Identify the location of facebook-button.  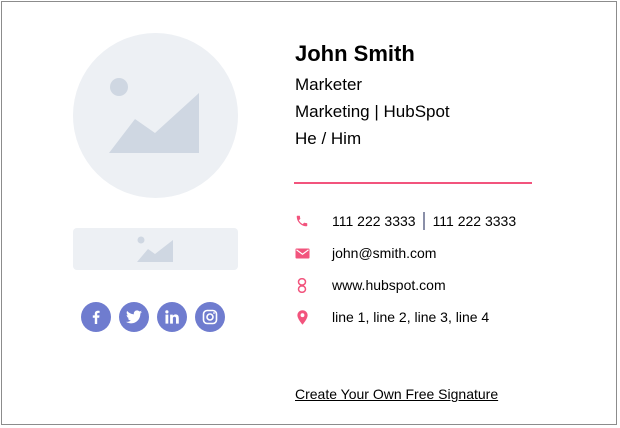
(96, 317).